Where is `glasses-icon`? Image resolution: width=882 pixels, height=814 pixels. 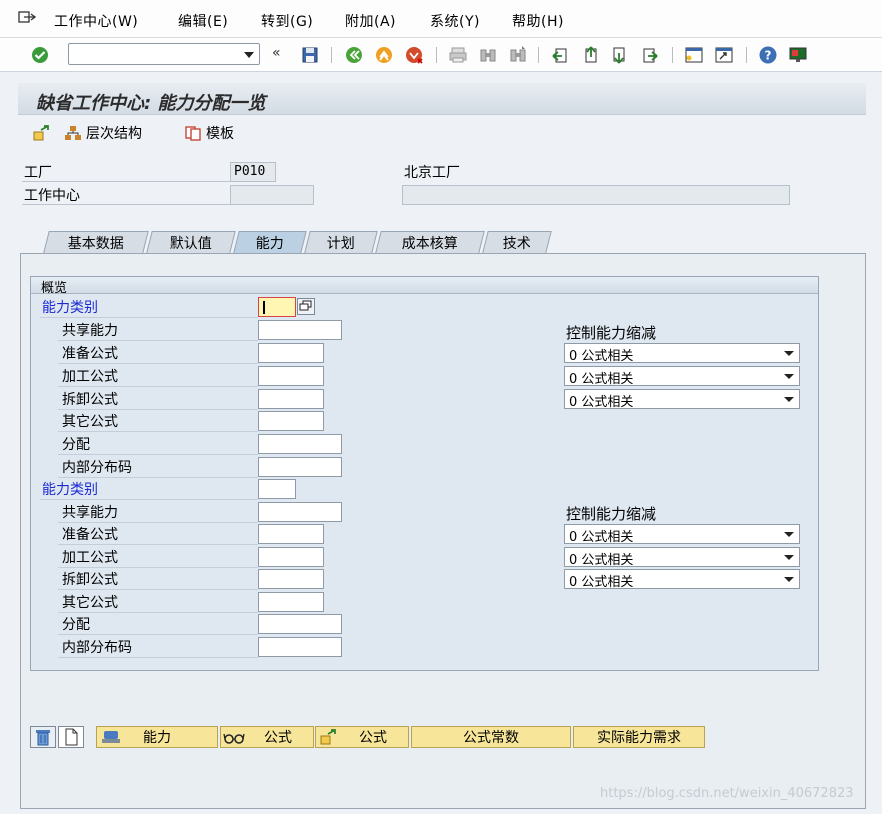
glasses-icon is located at coordinates (234, 738).